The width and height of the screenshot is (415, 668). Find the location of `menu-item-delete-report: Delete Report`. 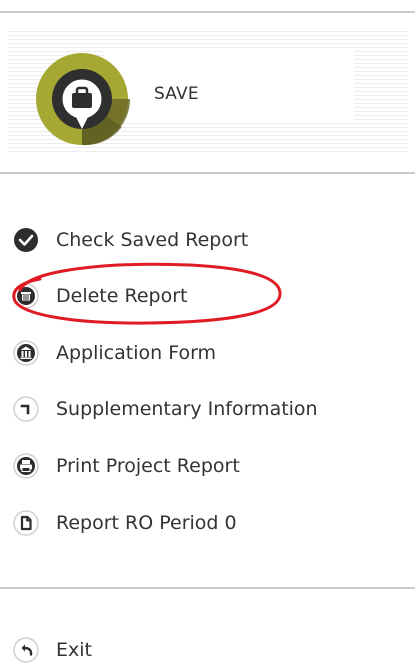

menu-item-delete-report: Delete Report is located at coordinates (99, 296).